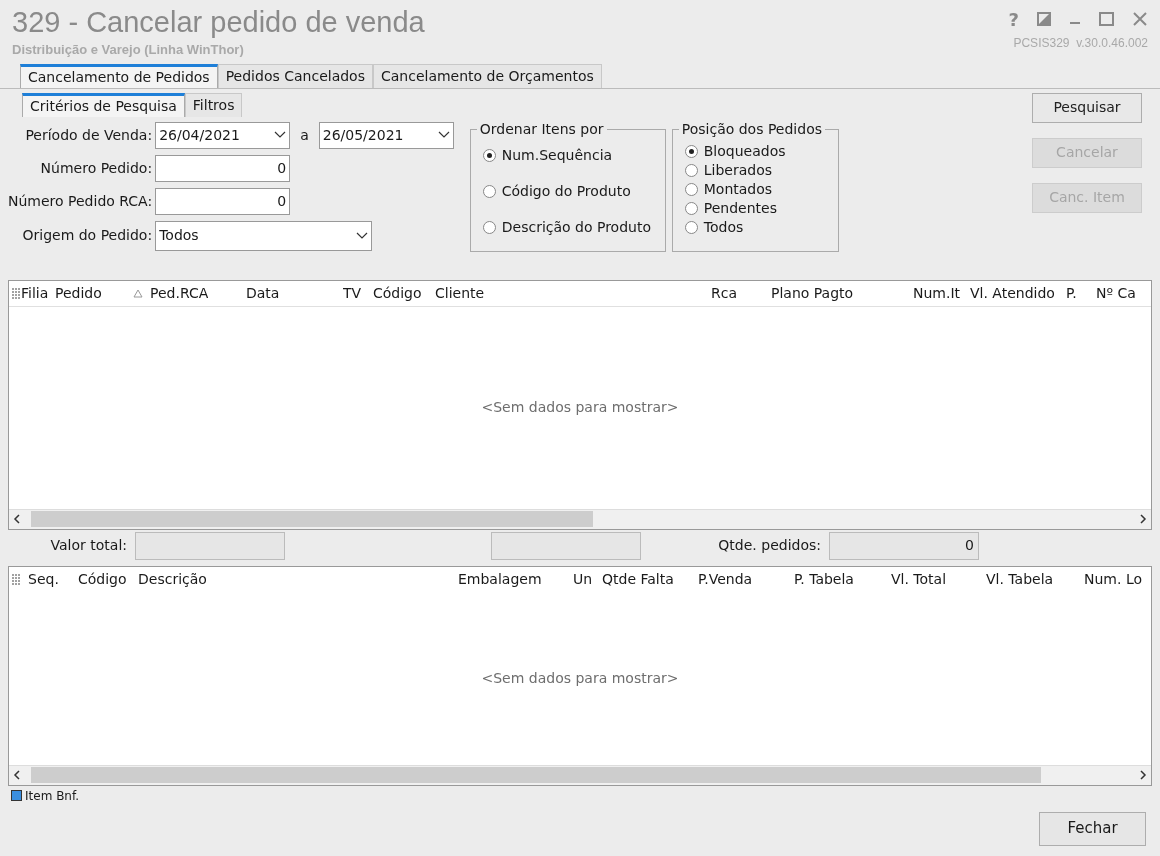 Image resolution: width=1160 pixels, height=856 pixels. I want to click on column-header: Qtde Falta, so click(649, 579).